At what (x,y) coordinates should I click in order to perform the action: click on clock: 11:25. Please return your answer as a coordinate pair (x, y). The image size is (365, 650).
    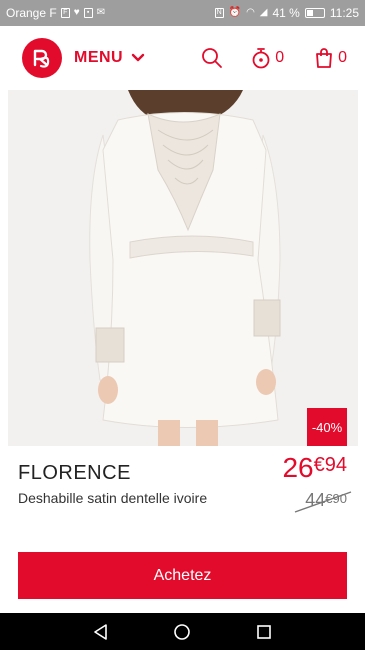
    Looking at the image, I should click on (344, 13).